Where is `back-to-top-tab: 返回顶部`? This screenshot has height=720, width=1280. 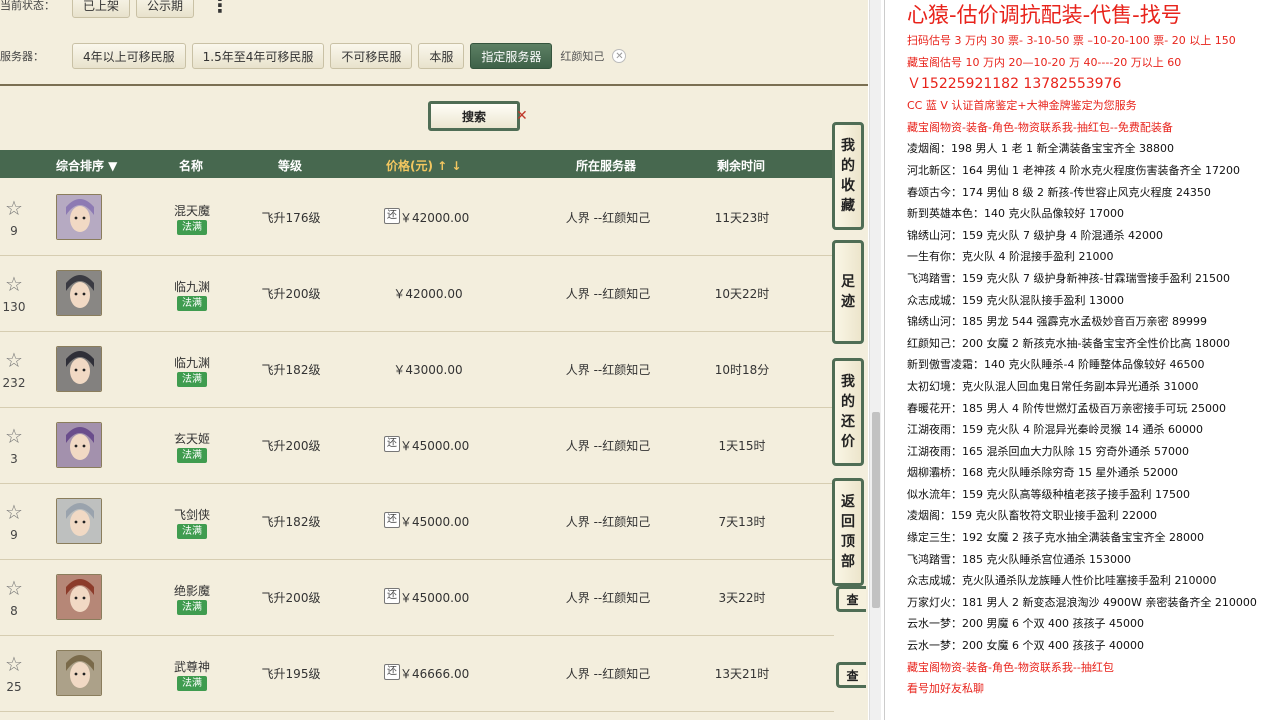 back-to-top-tab: 返回顶部 is located at coordinates (848, 532).